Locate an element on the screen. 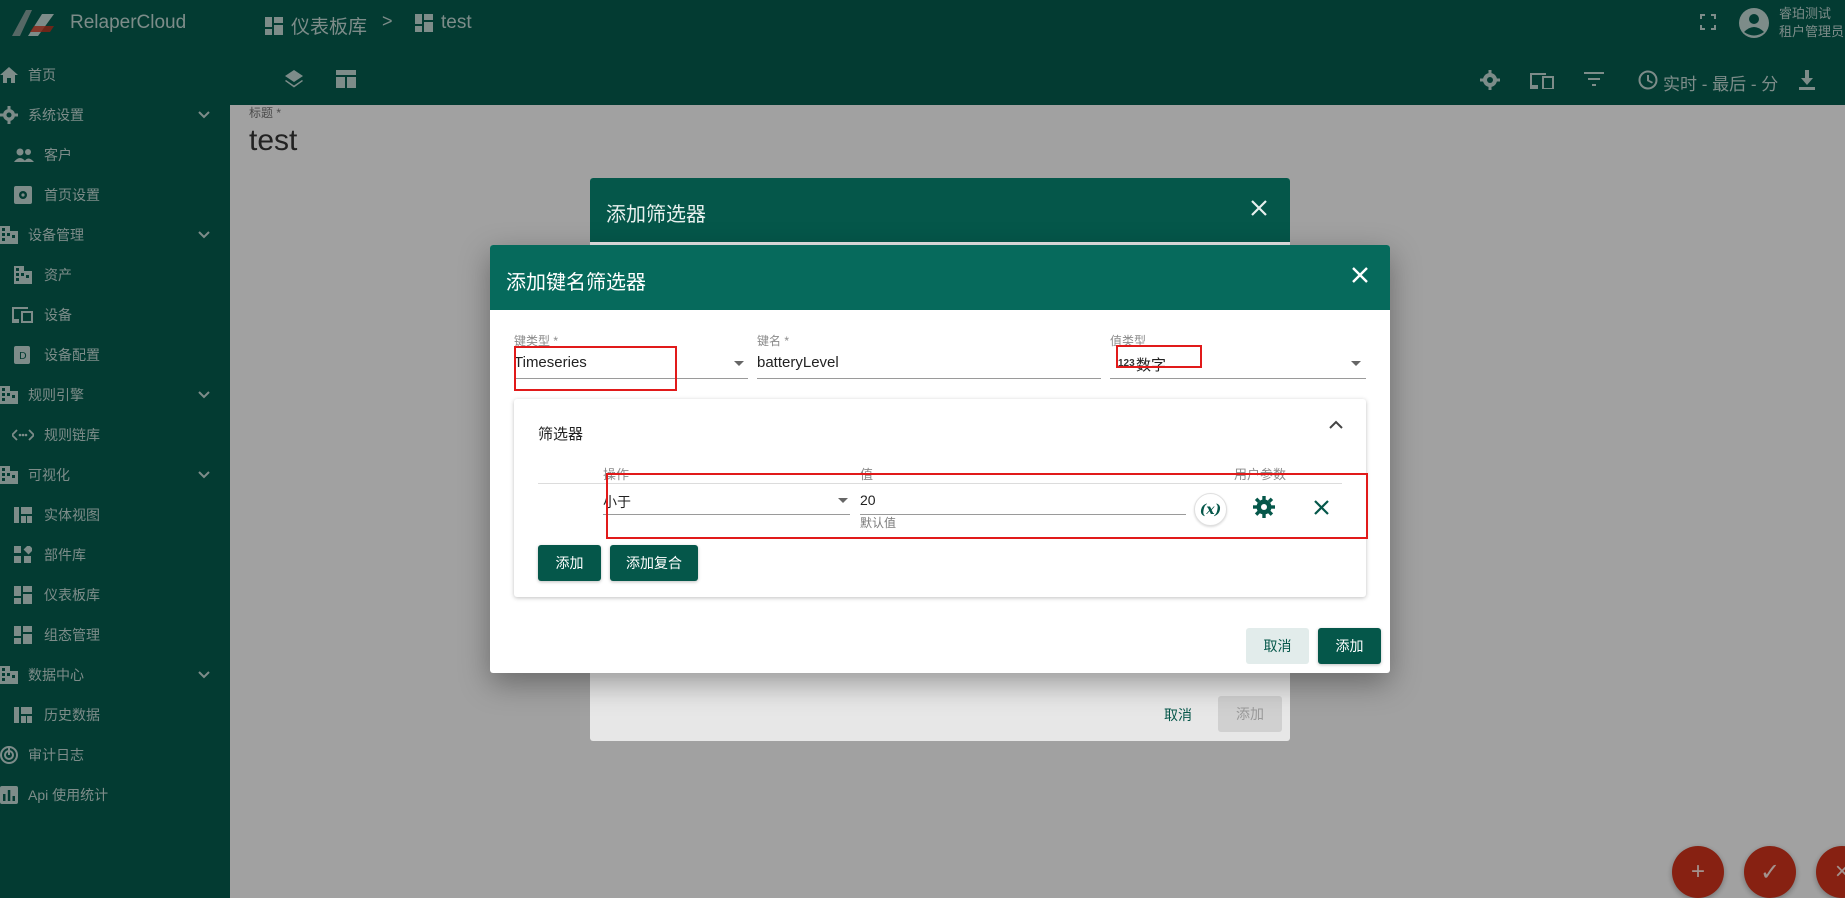 The image size is (1845, 898). filters-header-divider is located at coordinates (940, 483).